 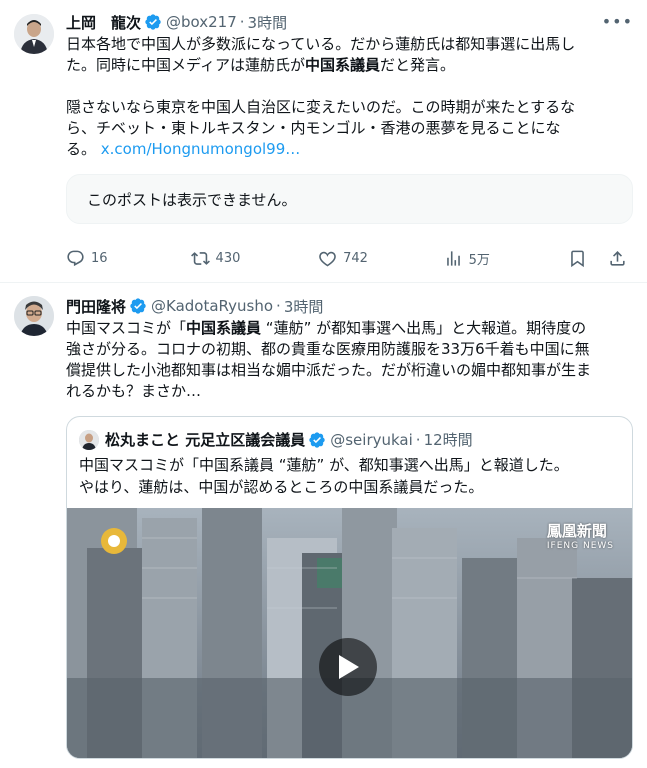 What do you see at coordinates (212, 306) in the screenshot?
I see `author-handle: @KadotaRyusho` at bounding box center [212, 306].